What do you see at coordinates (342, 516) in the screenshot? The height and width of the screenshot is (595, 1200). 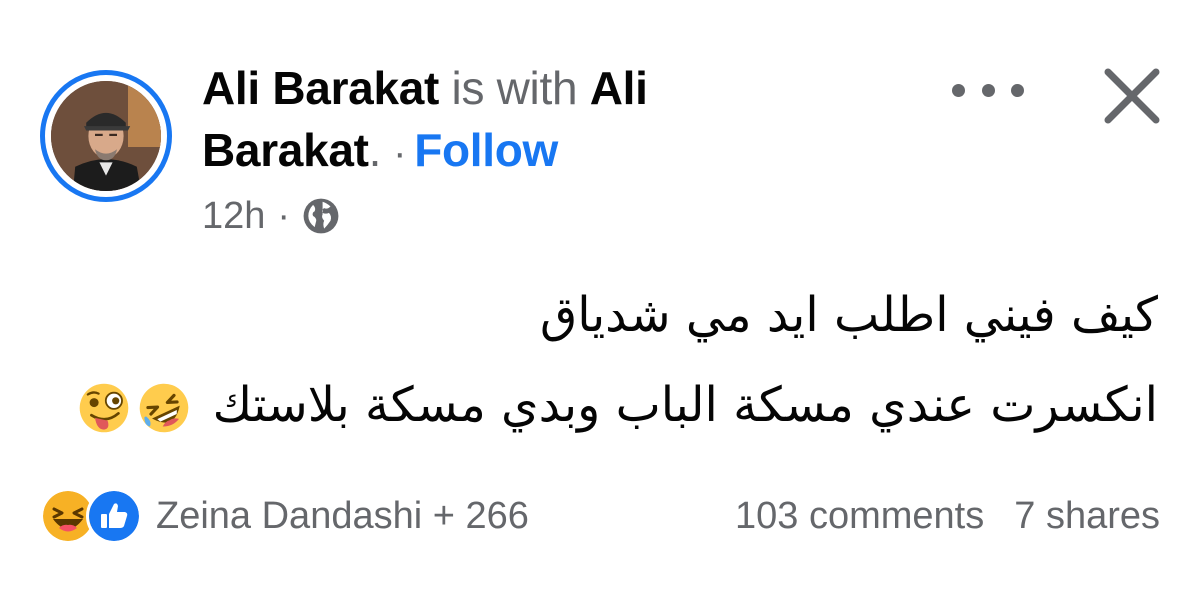 I see `reactors-text: Zeina Dandashi + 266` at bounding box center [342, 516].